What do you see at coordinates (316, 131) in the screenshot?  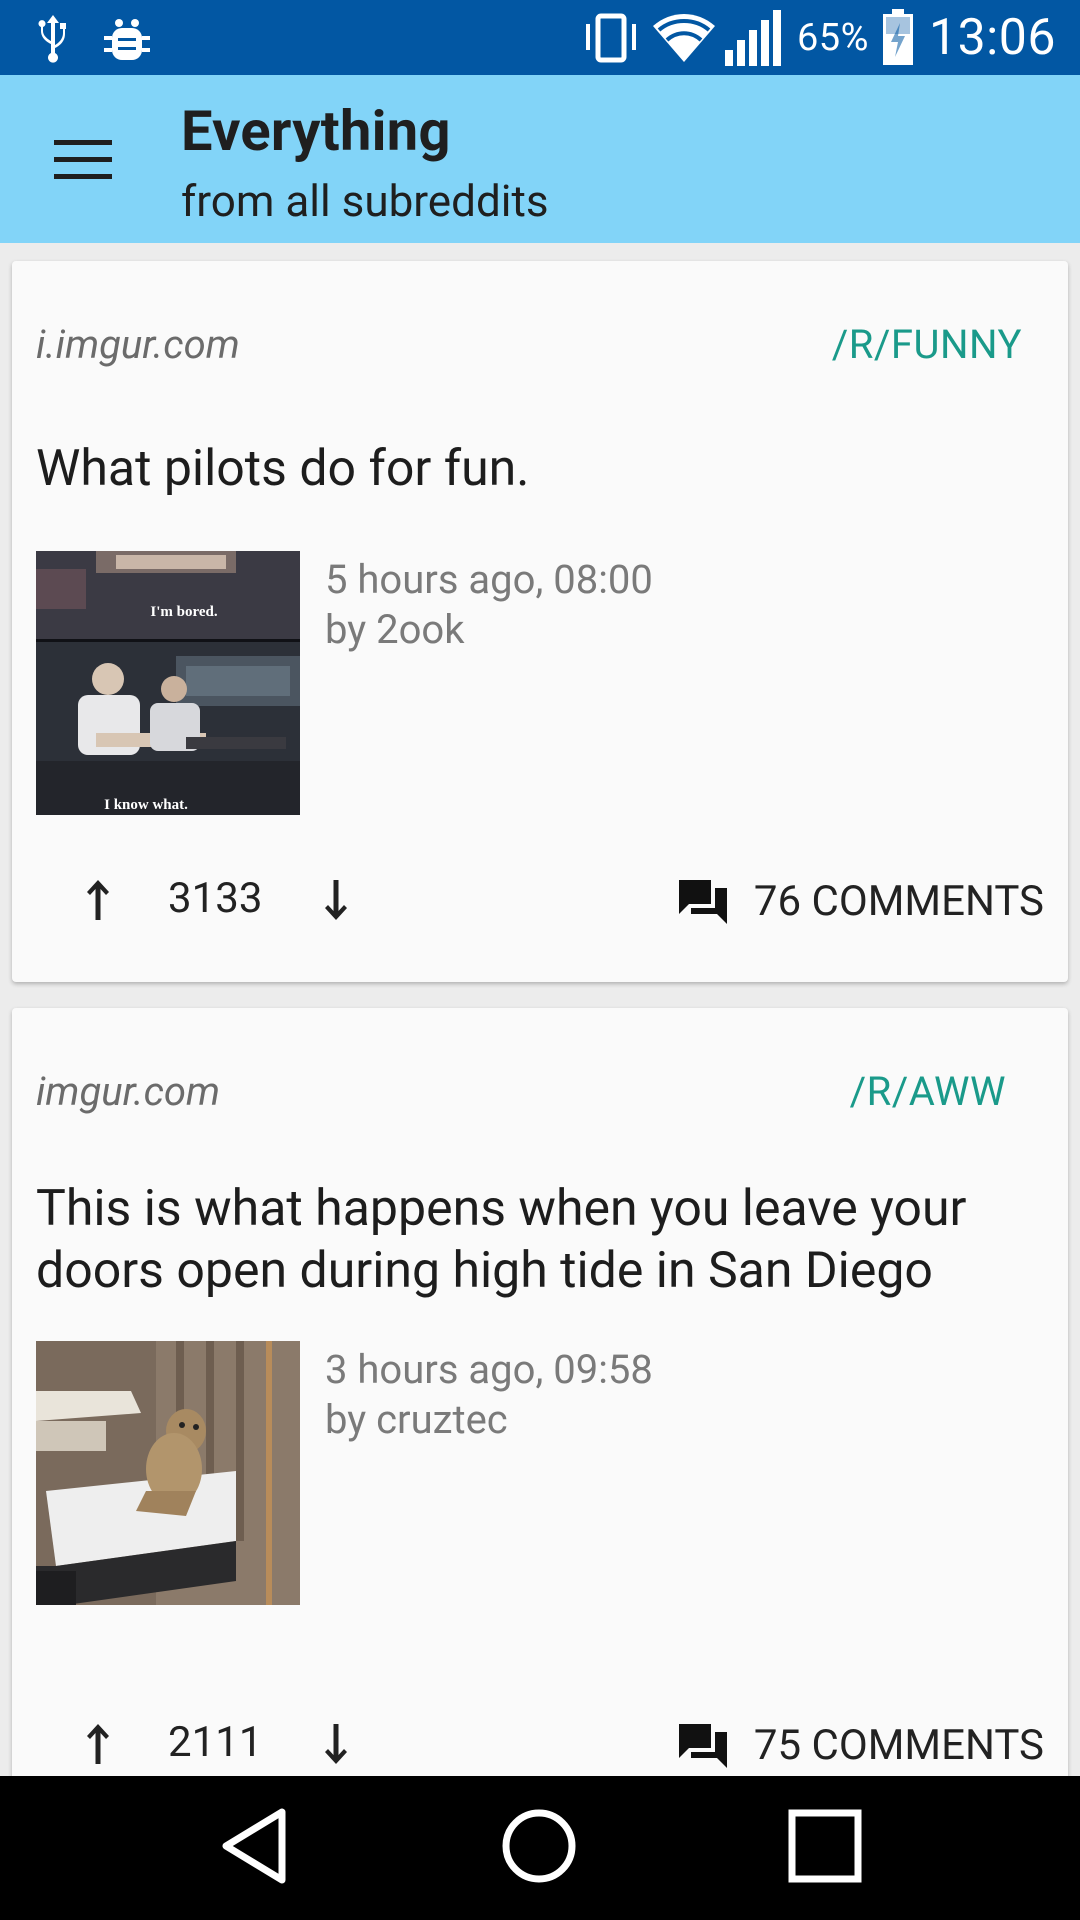 I see `page-title: Everything` at bounding box center [316, 131].